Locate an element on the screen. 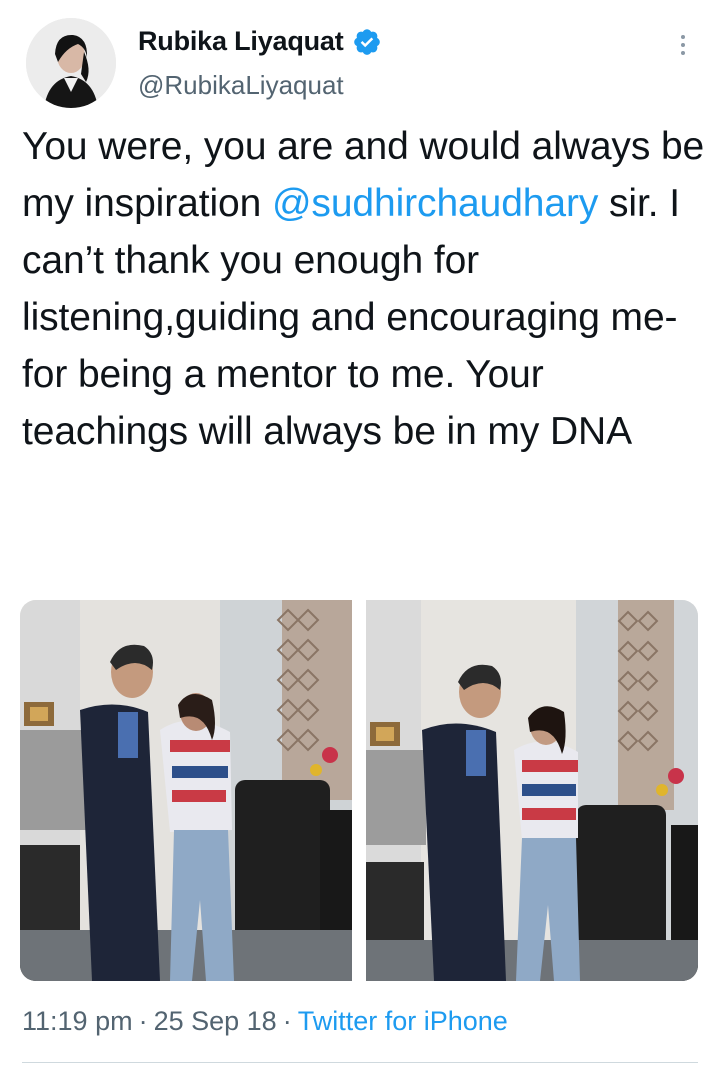 This screenshot has height=1066, width=720. more-options-icon is located at coordinates (683, 45).